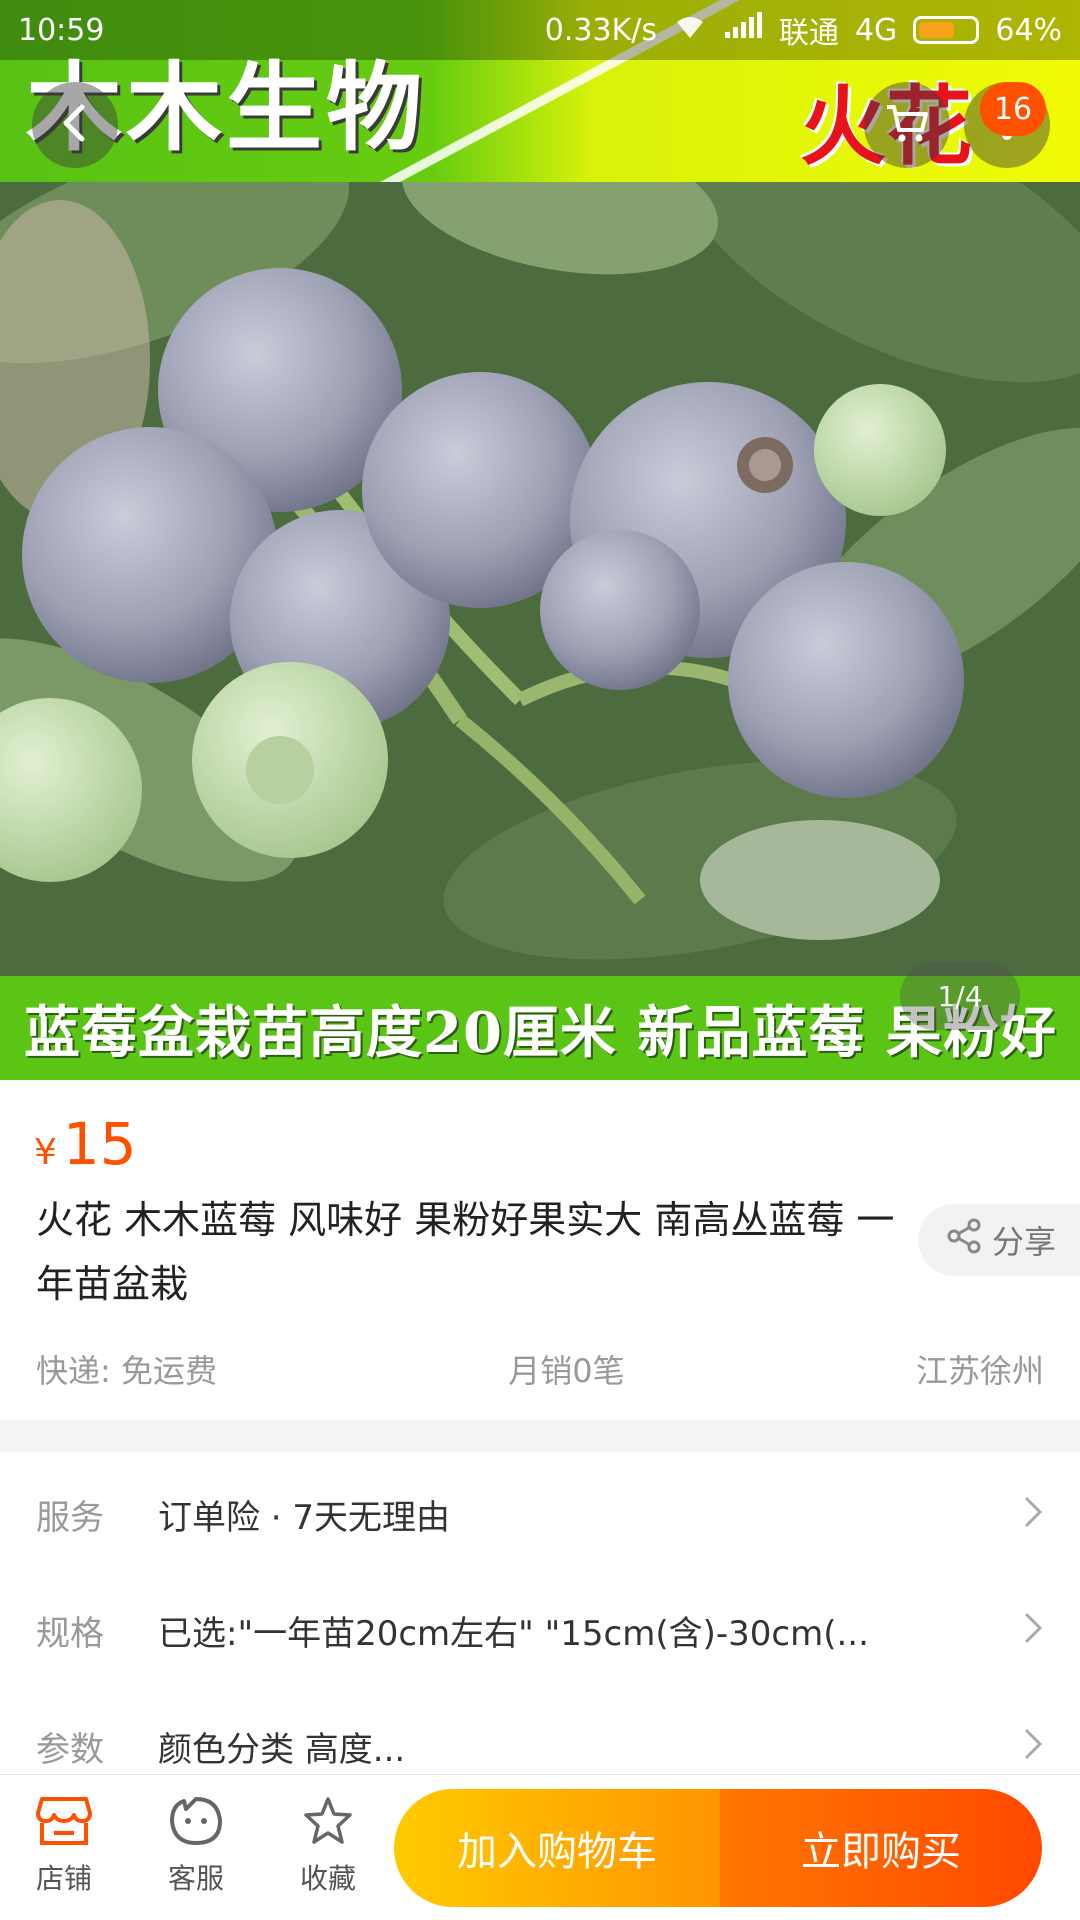  I want to click on currency-symbol: ¥, so click(45, 1152).